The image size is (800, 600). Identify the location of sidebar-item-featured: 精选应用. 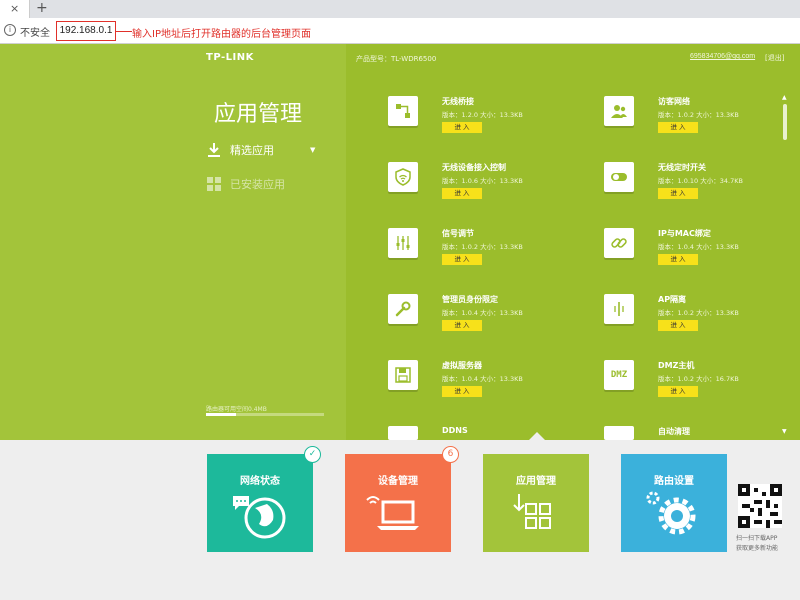
(240, 150).